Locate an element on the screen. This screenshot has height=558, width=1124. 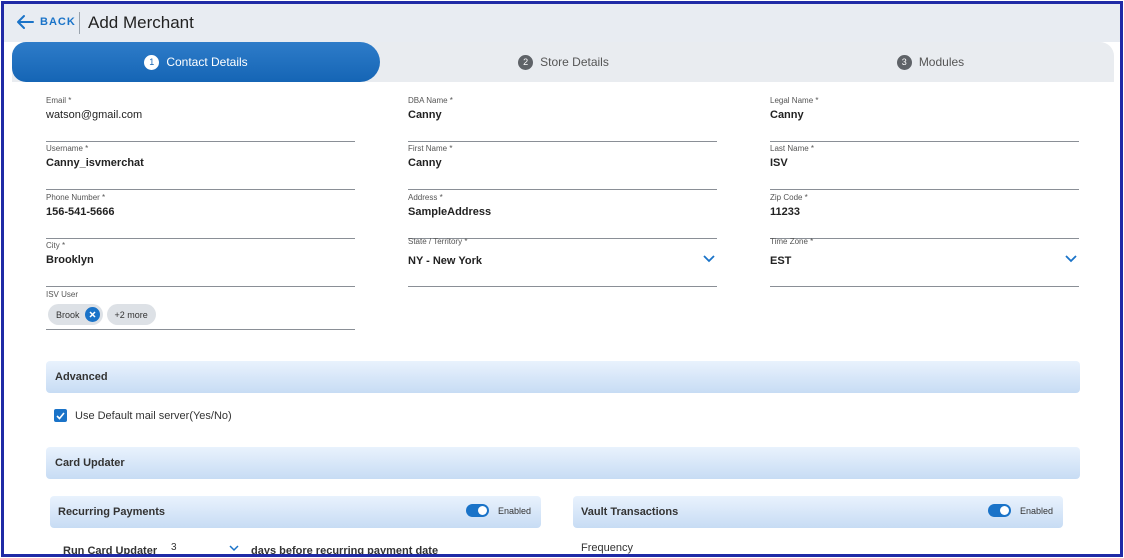
field-label: Username * is located at coordinates (67, 148).